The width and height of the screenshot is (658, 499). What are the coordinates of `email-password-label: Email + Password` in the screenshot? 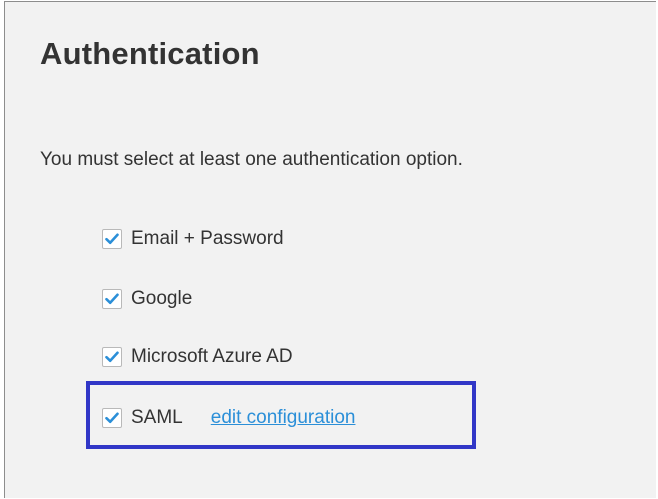 It's located at (207, 238).